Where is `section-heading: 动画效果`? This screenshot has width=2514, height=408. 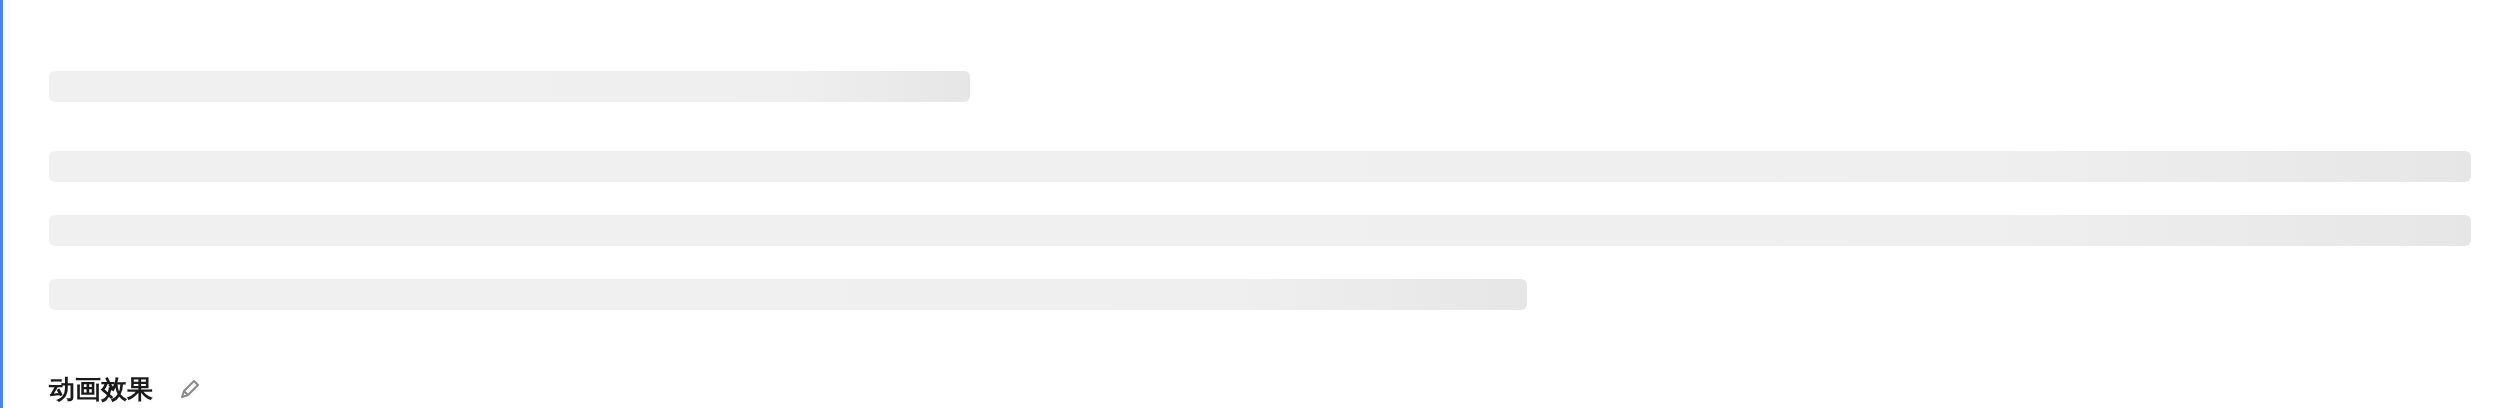 section-heading: 动画效果 is located at coordinates (101, 389).